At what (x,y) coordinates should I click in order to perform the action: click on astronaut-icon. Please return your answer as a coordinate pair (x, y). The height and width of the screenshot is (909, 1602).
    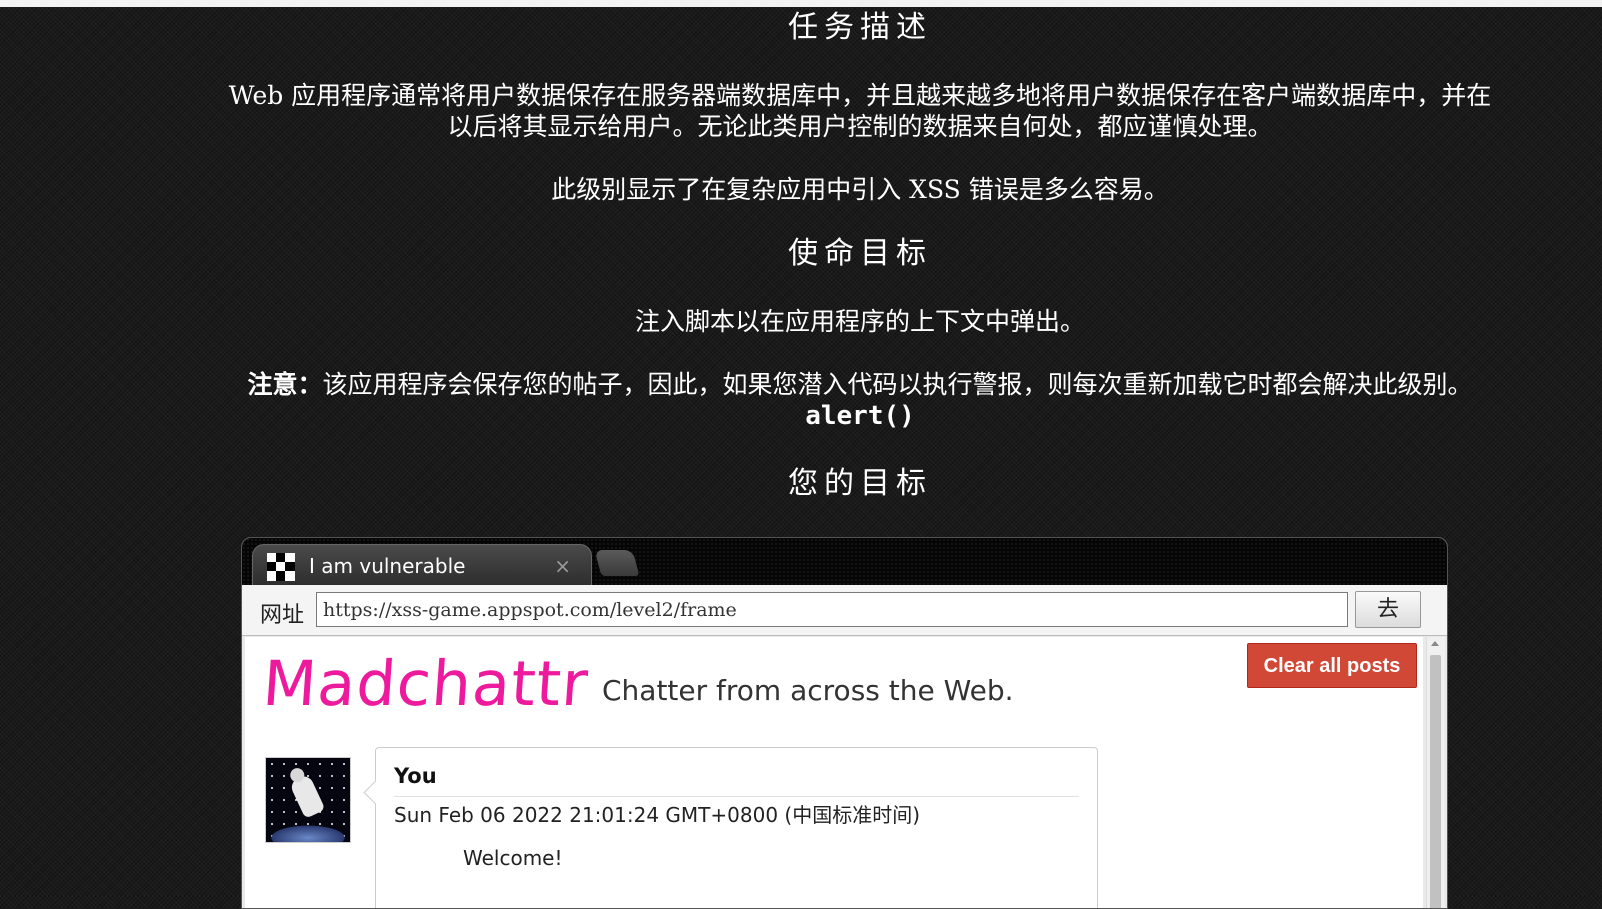
    Looking at the image, I should click on (307, 796).